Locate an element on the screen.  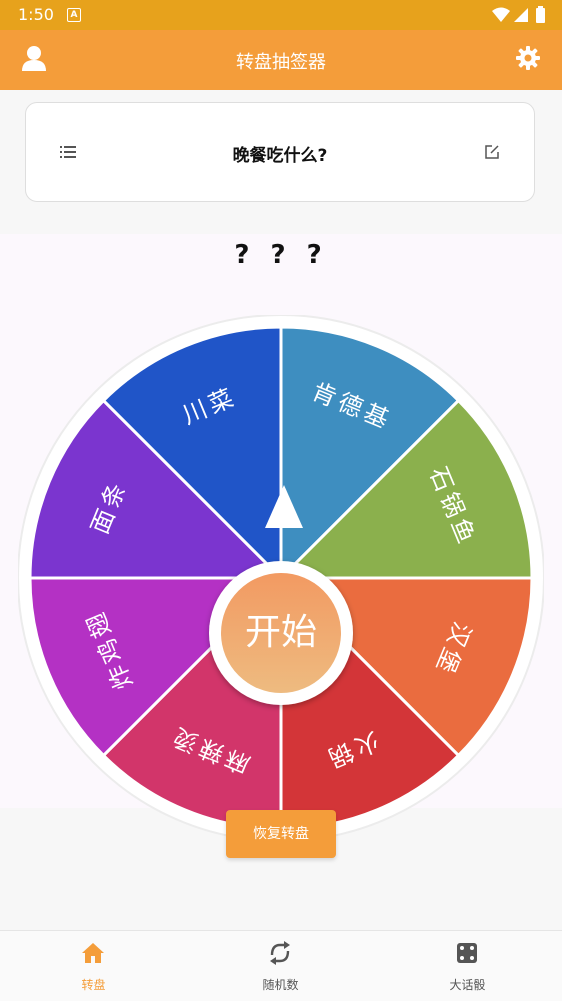
start-button-label: 开始 is located at coordinates (281, 632).